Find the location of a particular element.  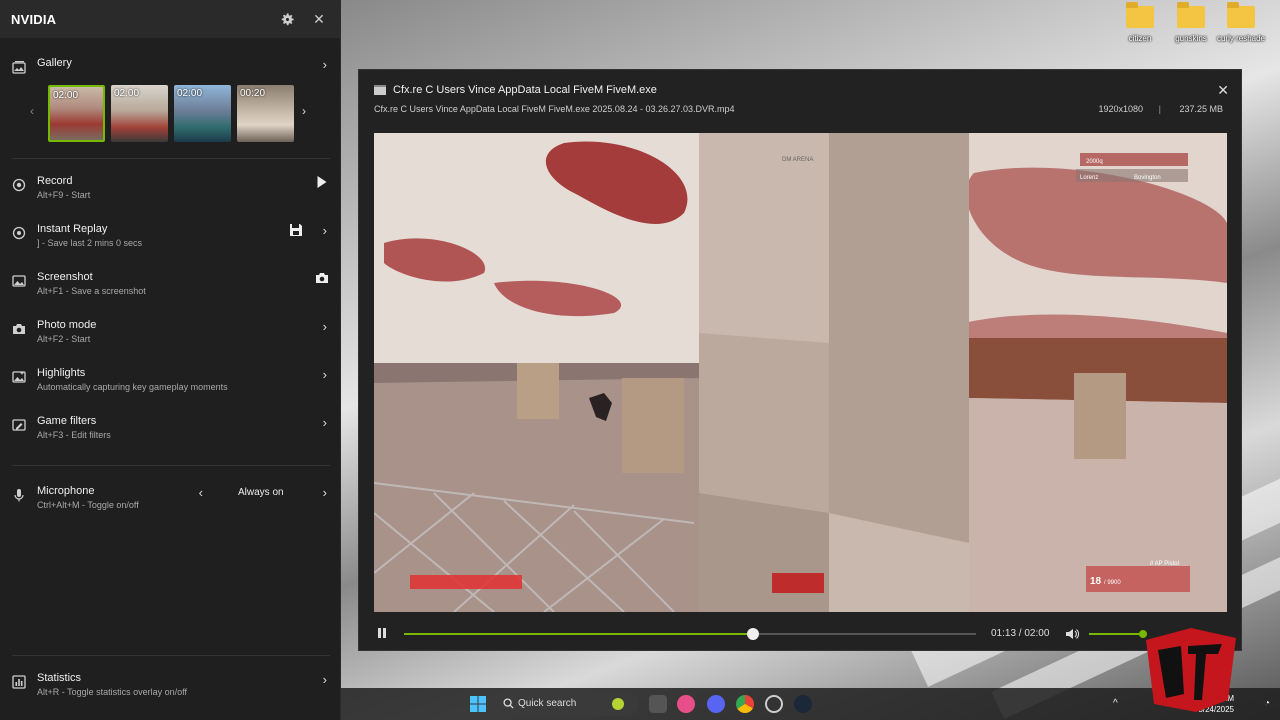

video-file-size: 237.25 MB is located at coordinates (1201, 109).